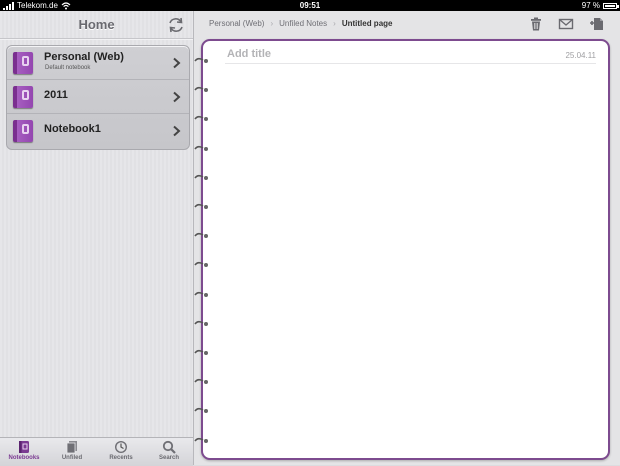  Describe the element at coordinates (24, 458) in the screenshot. I see `tab-label: Notebooks` at that location.